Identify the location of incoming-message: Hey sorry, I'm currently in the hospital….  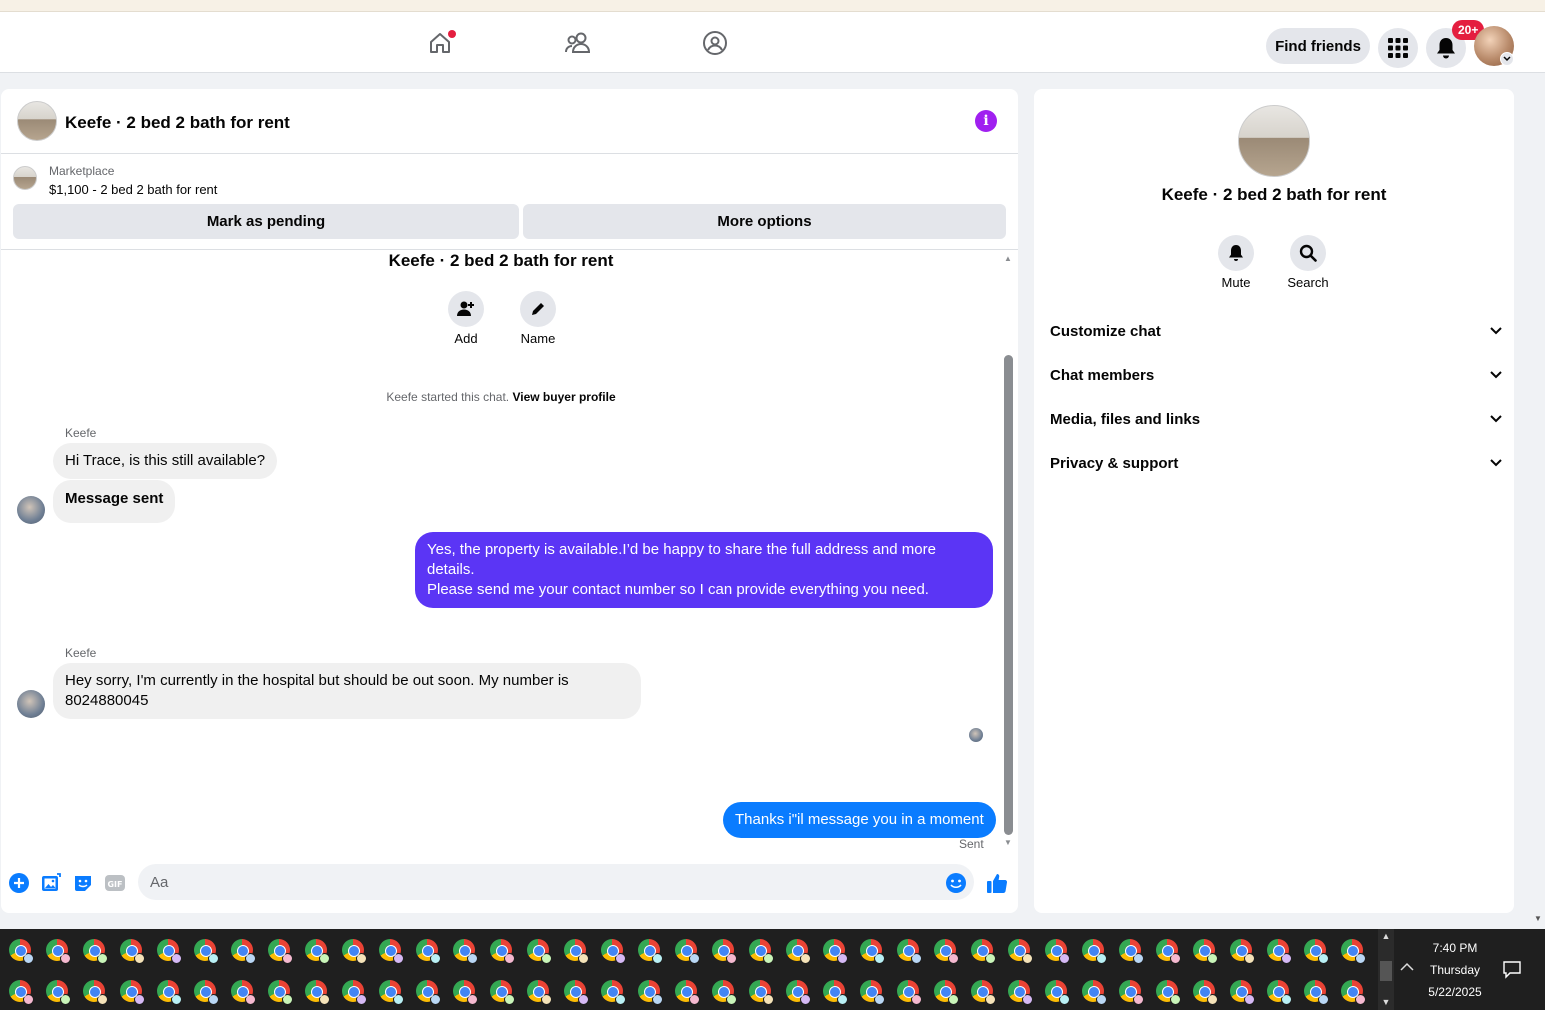
(347, 691).